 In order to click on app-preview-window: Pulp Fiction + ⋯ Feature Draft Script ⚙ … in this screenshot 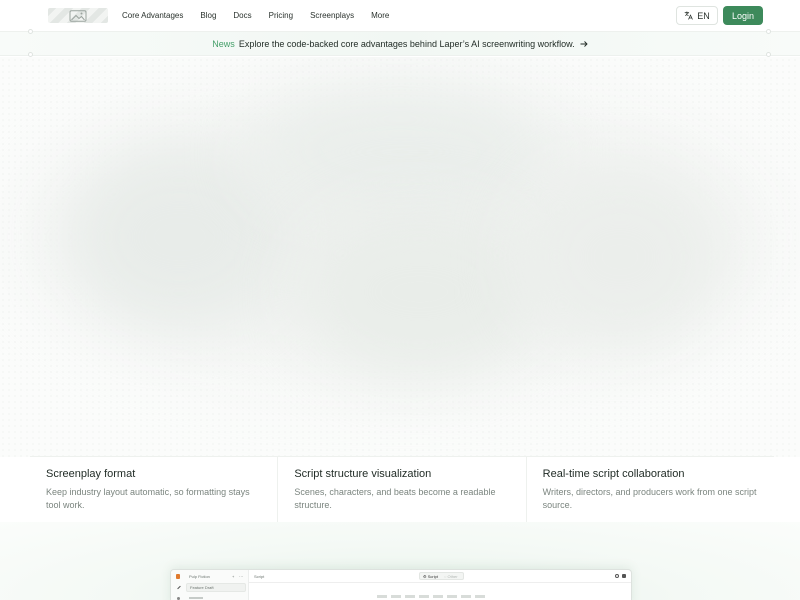, I will do `click(401, 584)`.